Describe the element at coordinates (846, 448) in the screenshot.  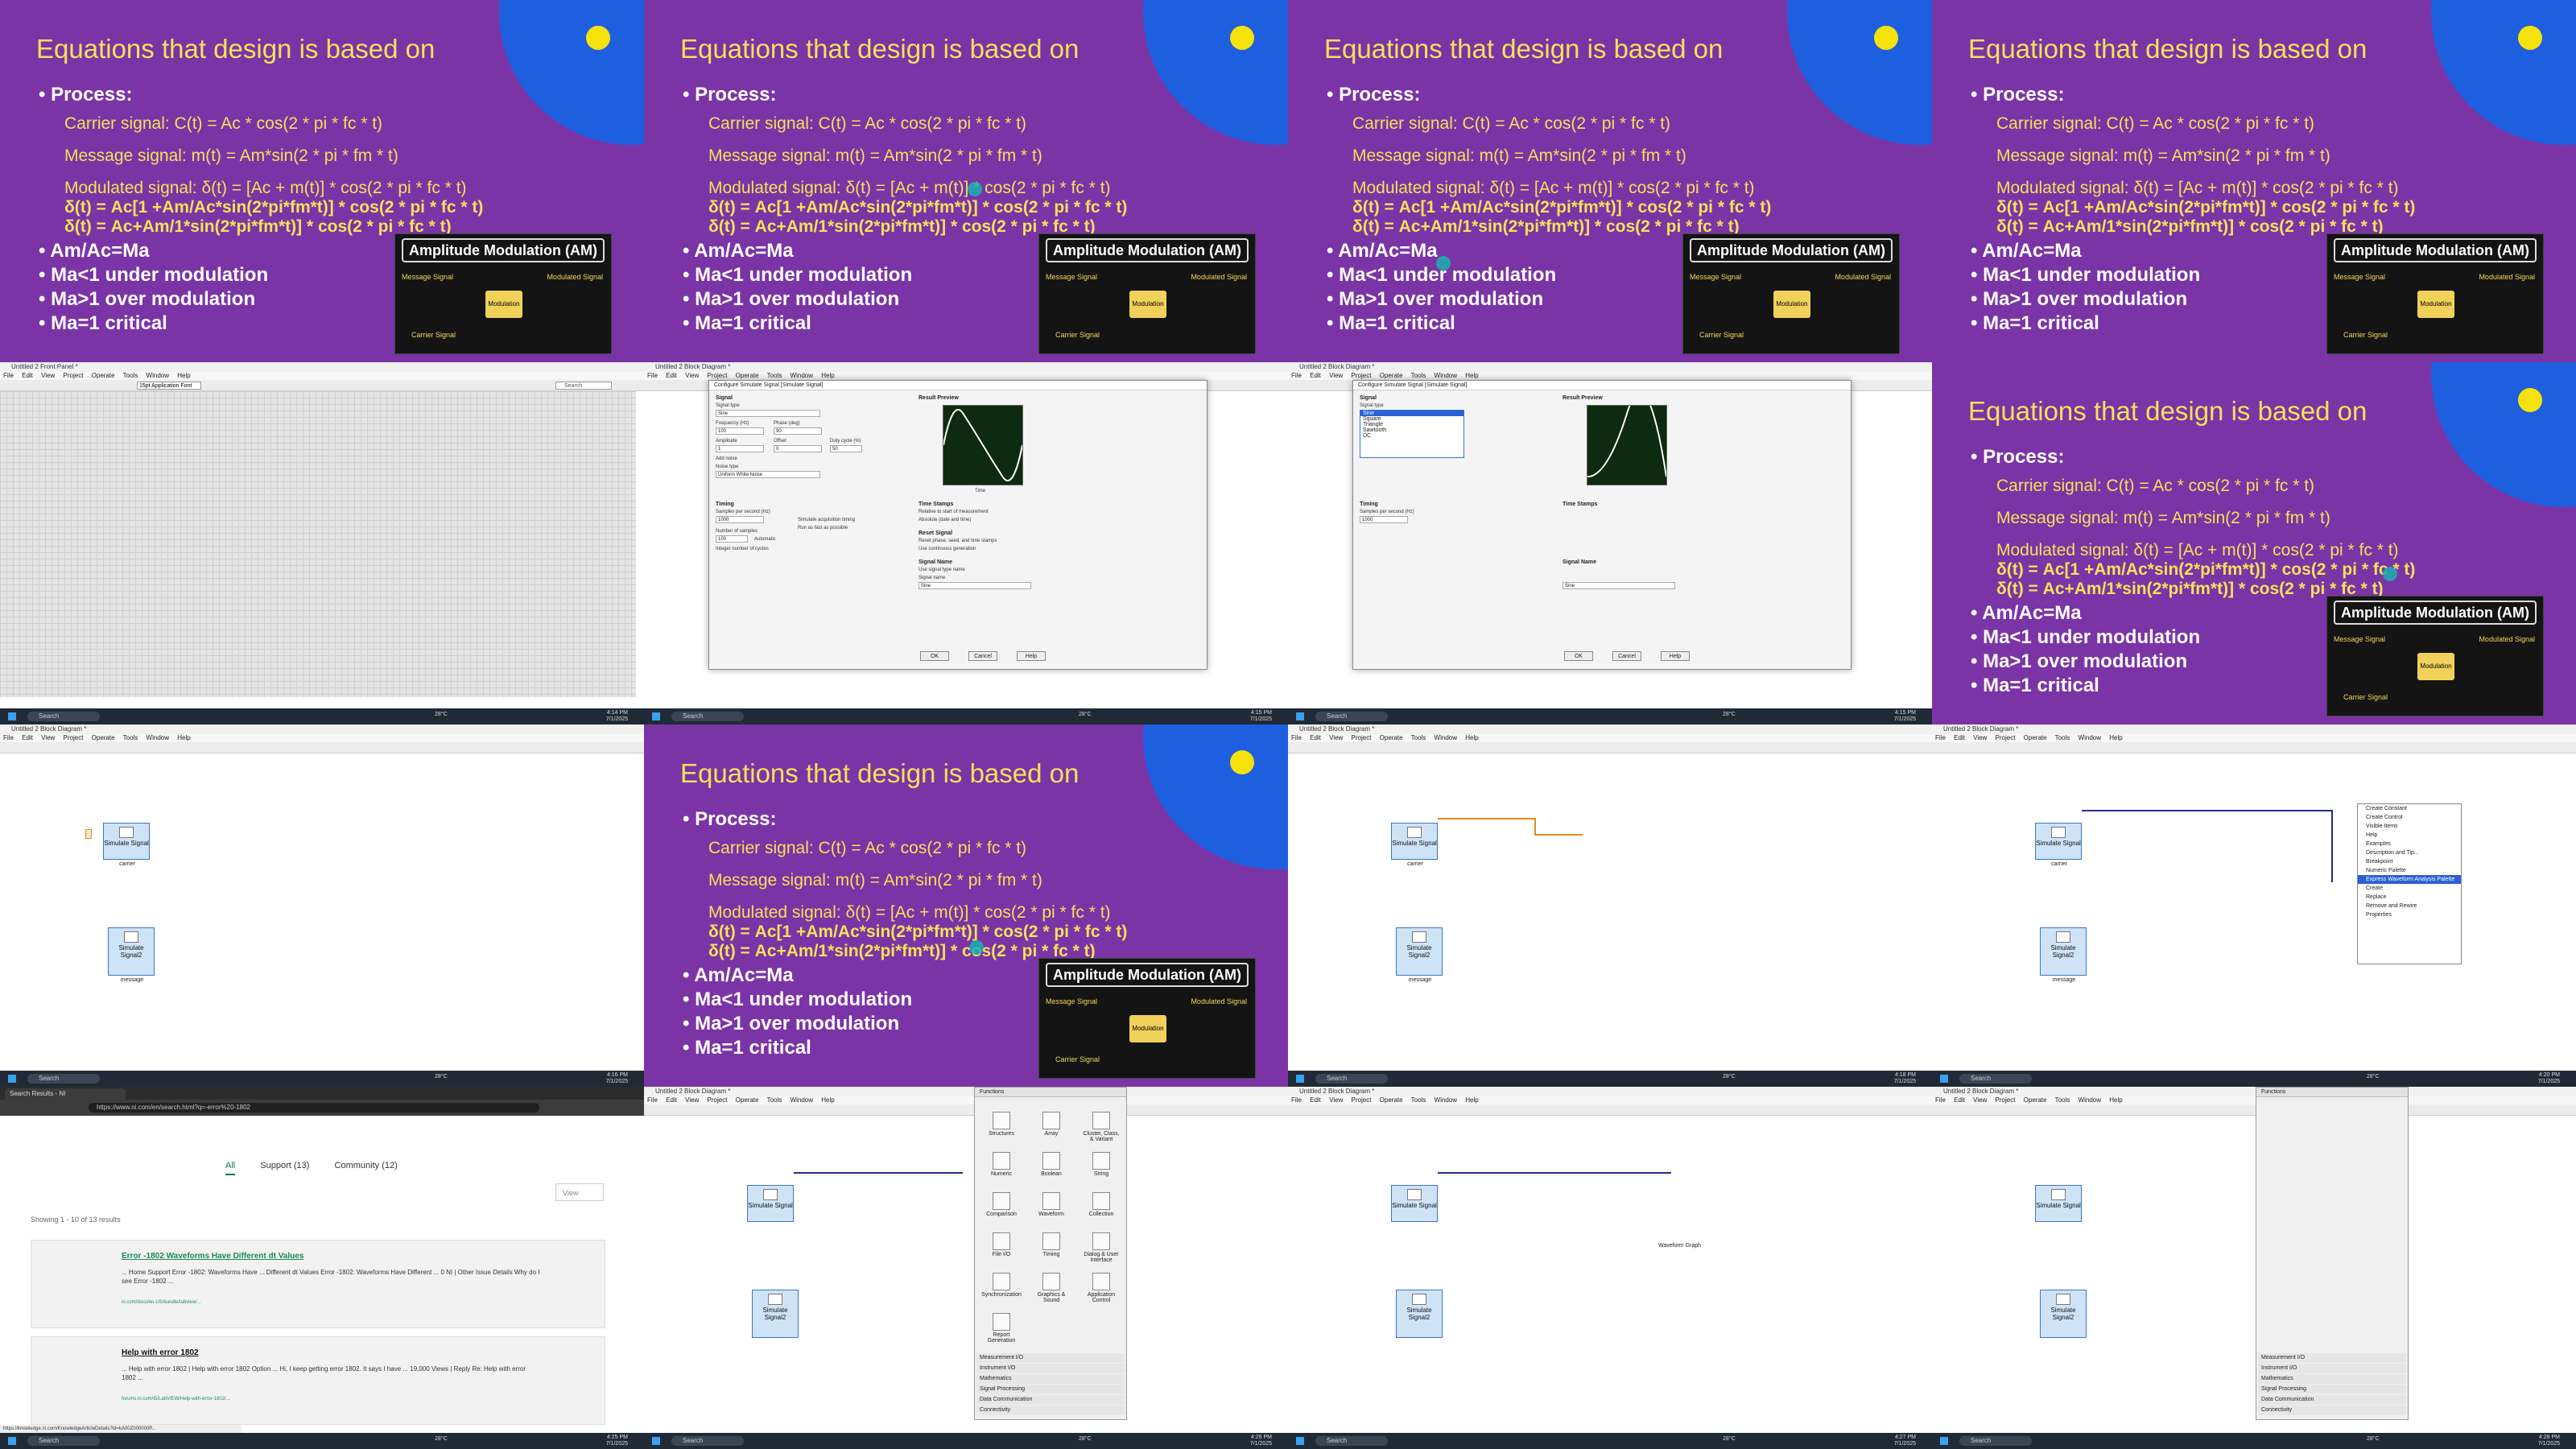
I see `duty-input: 50` at that location.